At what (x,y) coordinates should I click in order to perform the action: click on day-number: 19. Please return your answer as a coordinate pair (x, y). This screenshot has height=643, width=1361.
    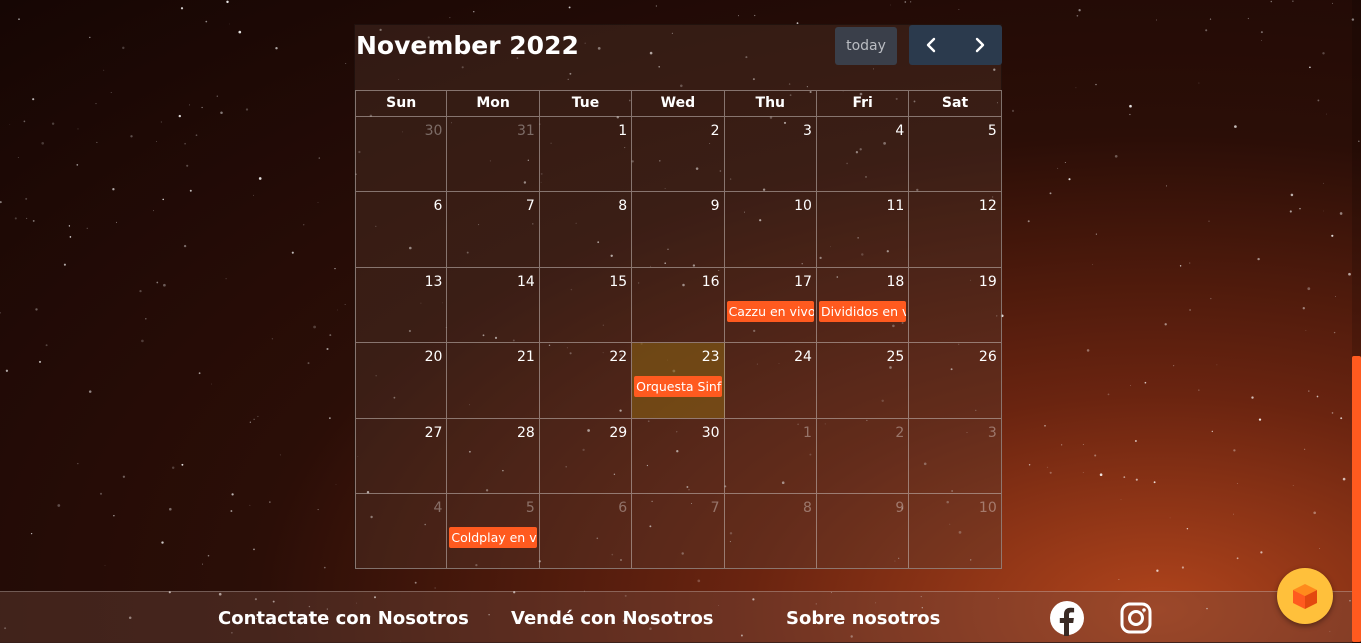
    Looking at the image, I should click on (988, 282).